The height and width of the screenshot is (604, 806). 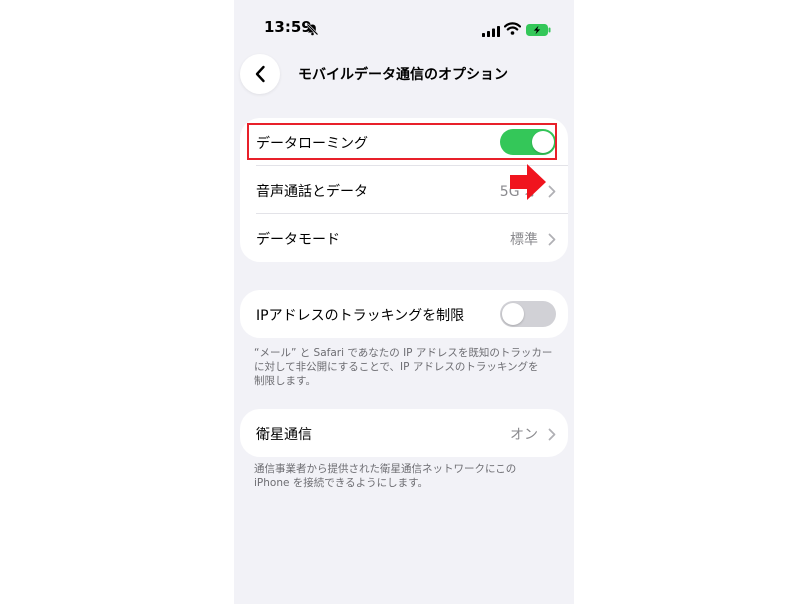 I want to click on voice-data-label: 音声通話とデータ, so click(x=312, y=192).